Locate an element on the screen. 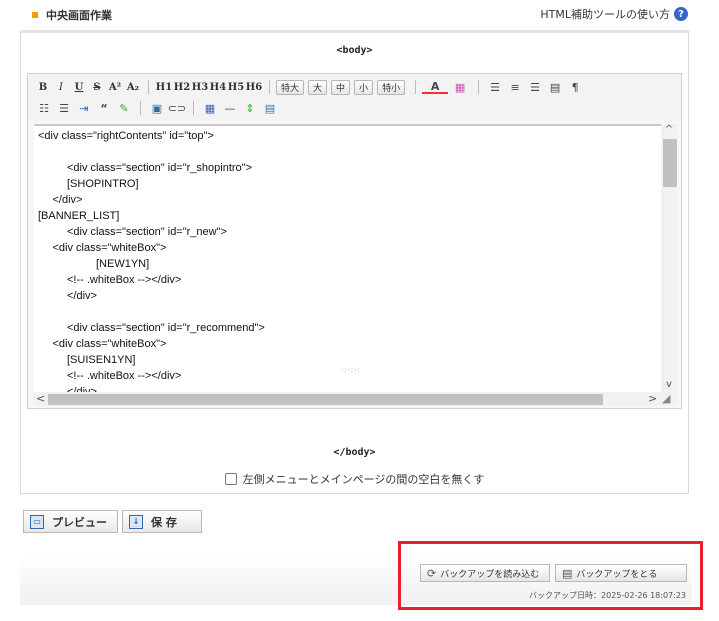 This screenshot has height=621, width=719. code-line: [SUISEN1YN] is located at coordinates (101, 360).